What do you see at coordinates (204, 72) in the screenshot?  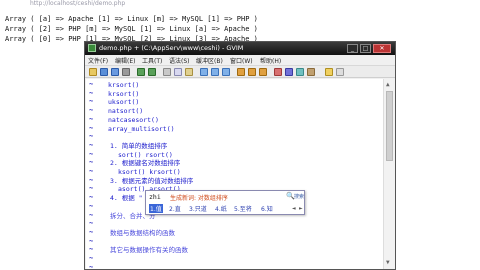 I see `replace-icon` at bounding box center [204, 72].